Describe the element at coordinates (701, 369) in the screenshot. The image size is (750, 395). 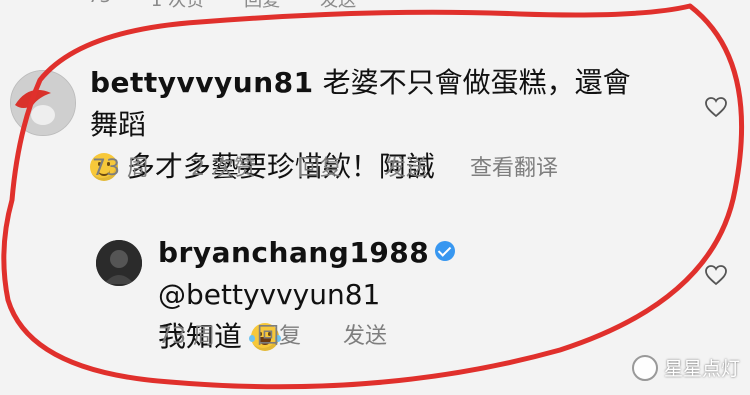
I see `watermark-text: 星星点灯` at that location.